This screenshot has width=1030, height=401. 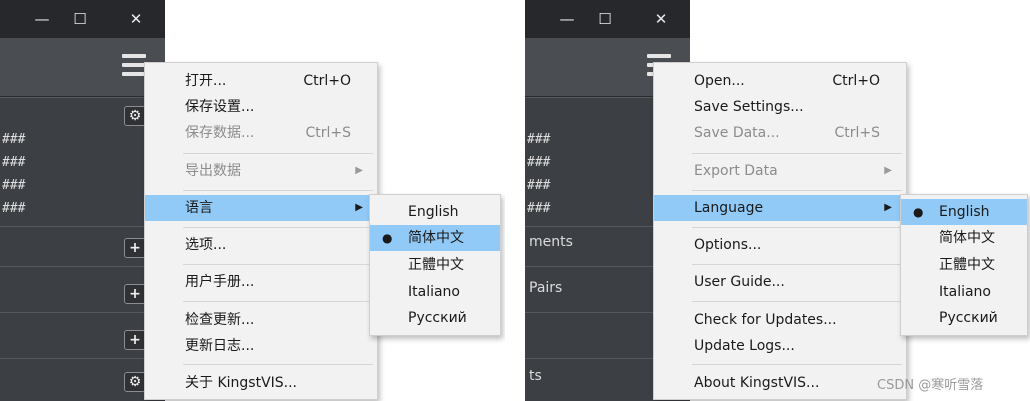 What do you see at coordinates (967, 238) in the screenshot?
I see `language-label: 简体中文` at bounding box center [967, 238].